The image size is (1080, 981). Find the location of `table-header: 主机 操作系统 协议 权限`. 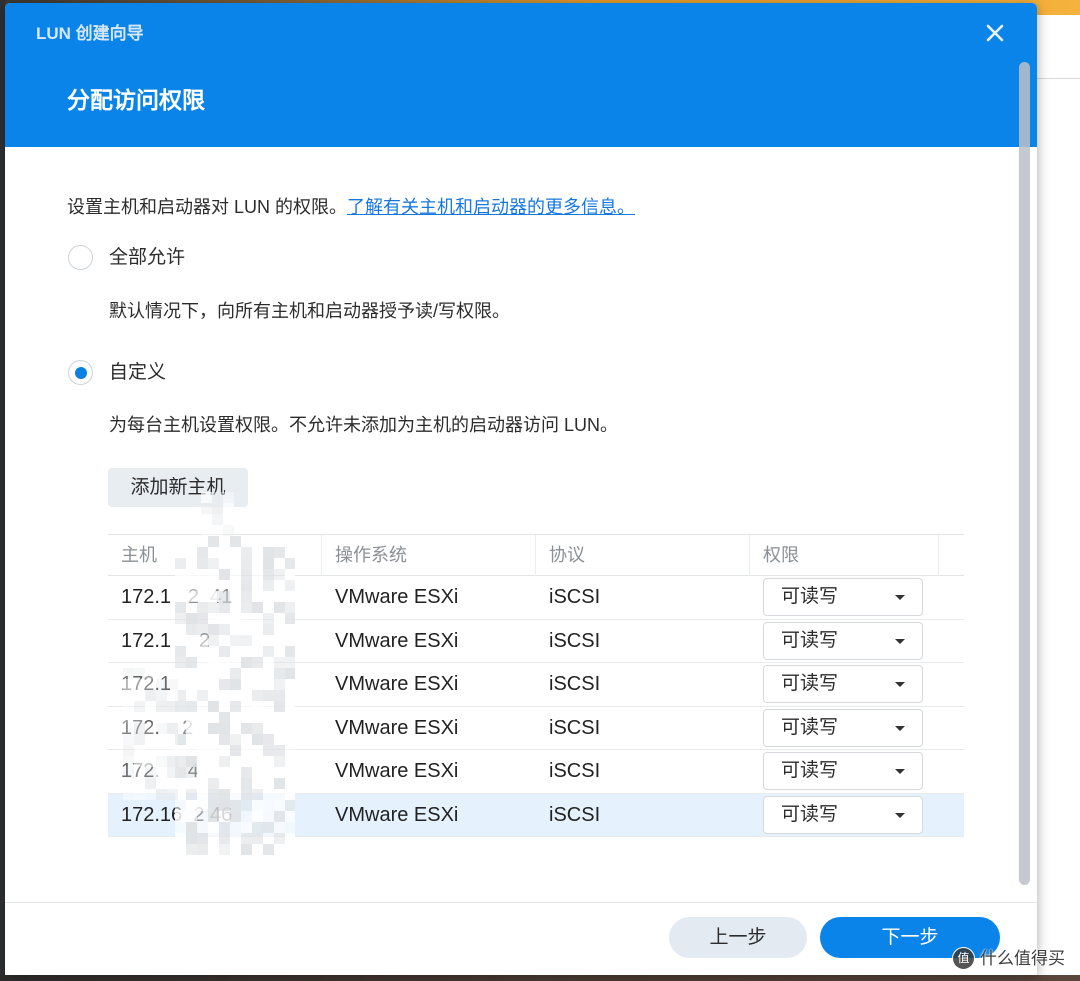

table-header: 主机 操作系统 协议 权限 is located at coordinates (536, 555).